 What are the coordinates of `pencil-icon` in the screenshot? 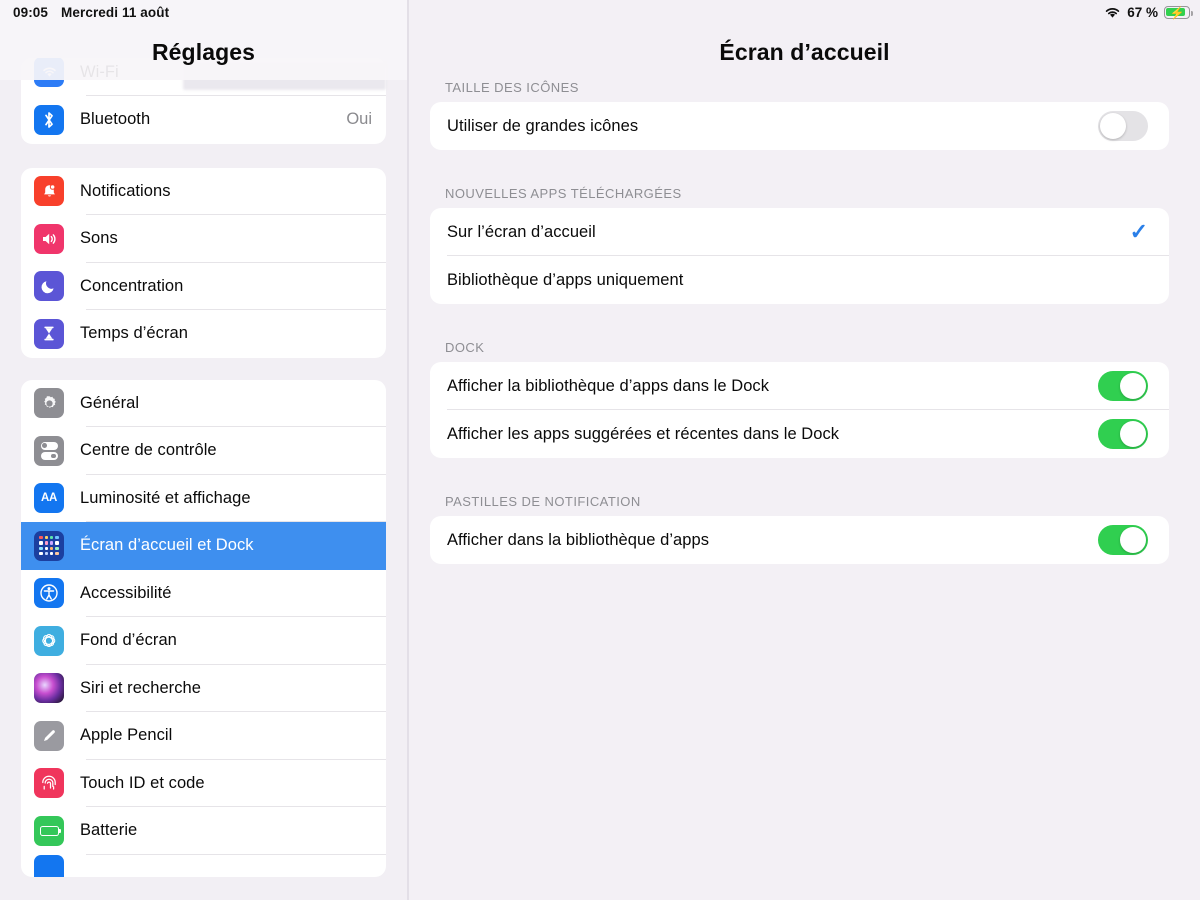 It's located at (49, 735).